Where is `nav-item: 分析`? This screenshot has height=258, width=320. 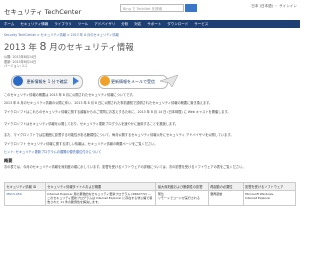 nav-item: 分析 is located at coordinates (124, 24).